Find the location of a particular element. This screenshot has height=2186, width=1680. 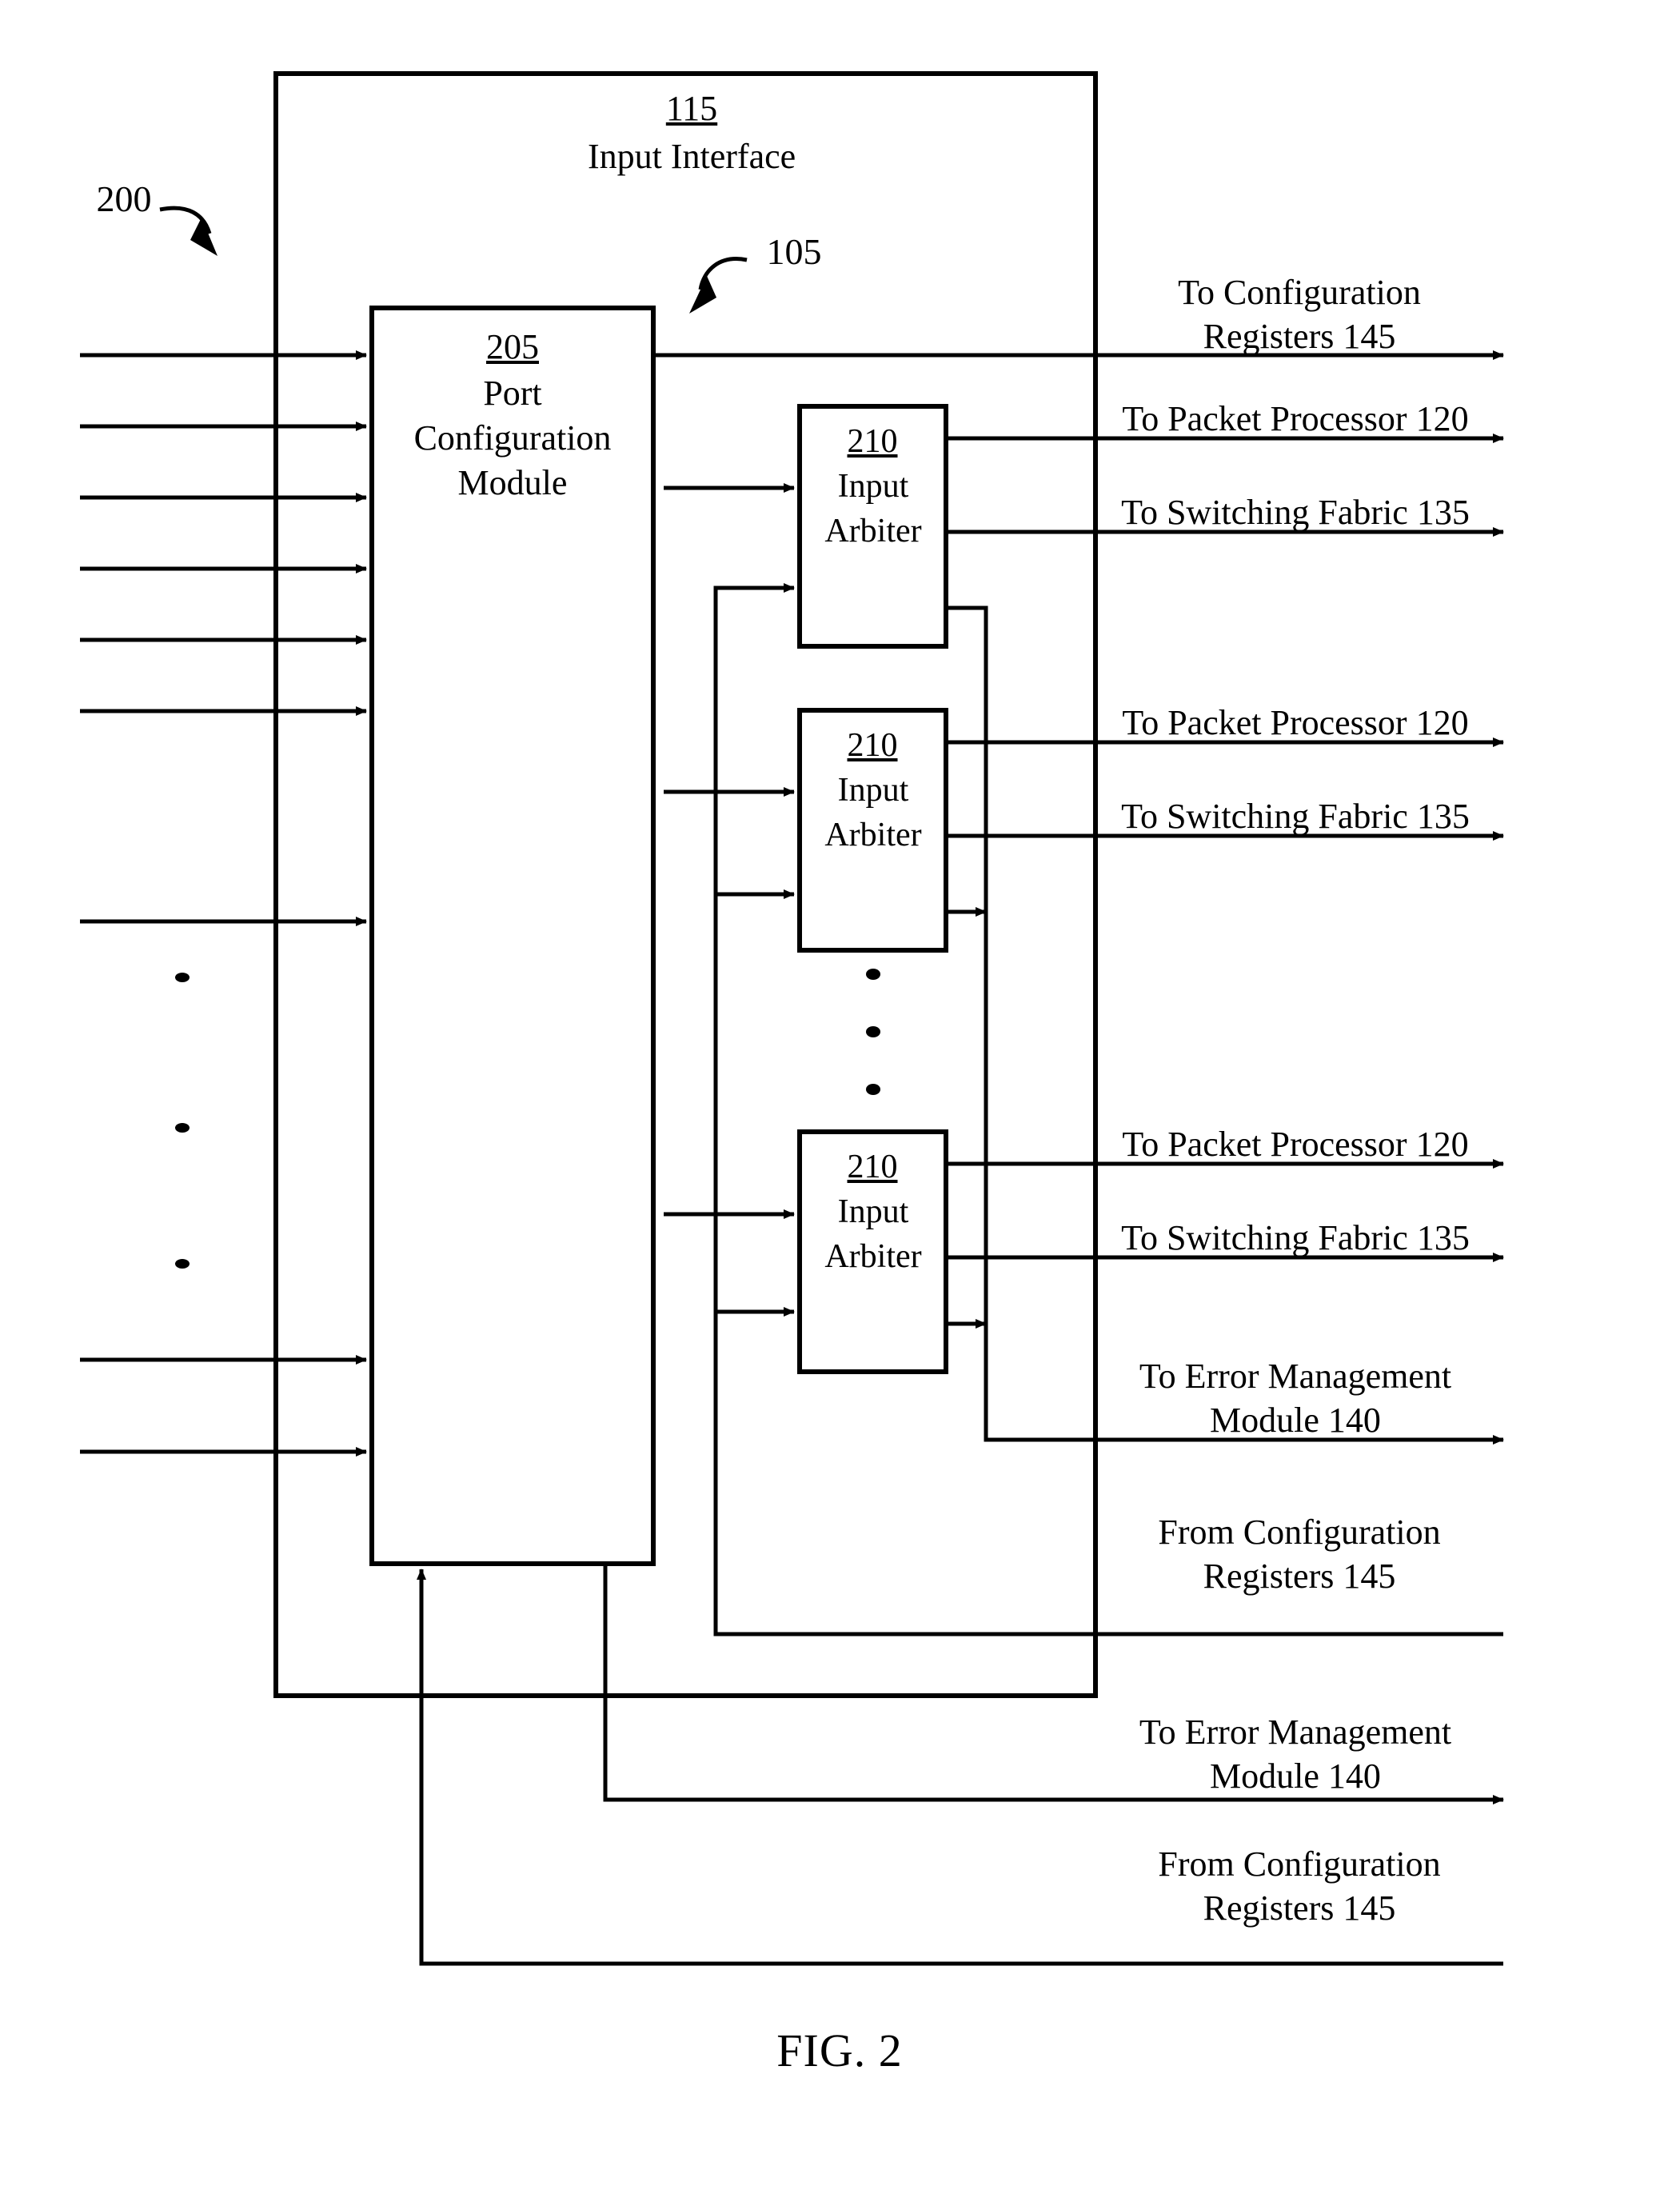

input-arbiter-2-label-line2: Arbiter is located at coordinates (873, 835).